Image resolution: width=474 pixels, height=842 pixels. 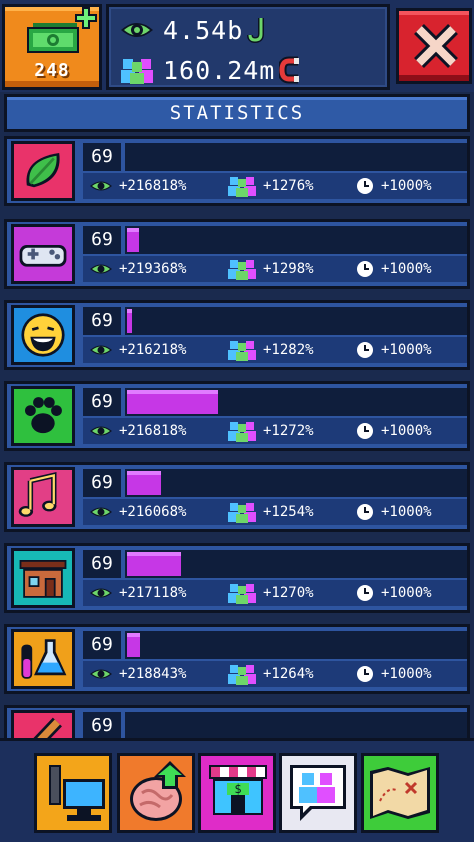 I want to click on totals-panel: 4.54b 160.24m, so click(x=248, y=47).